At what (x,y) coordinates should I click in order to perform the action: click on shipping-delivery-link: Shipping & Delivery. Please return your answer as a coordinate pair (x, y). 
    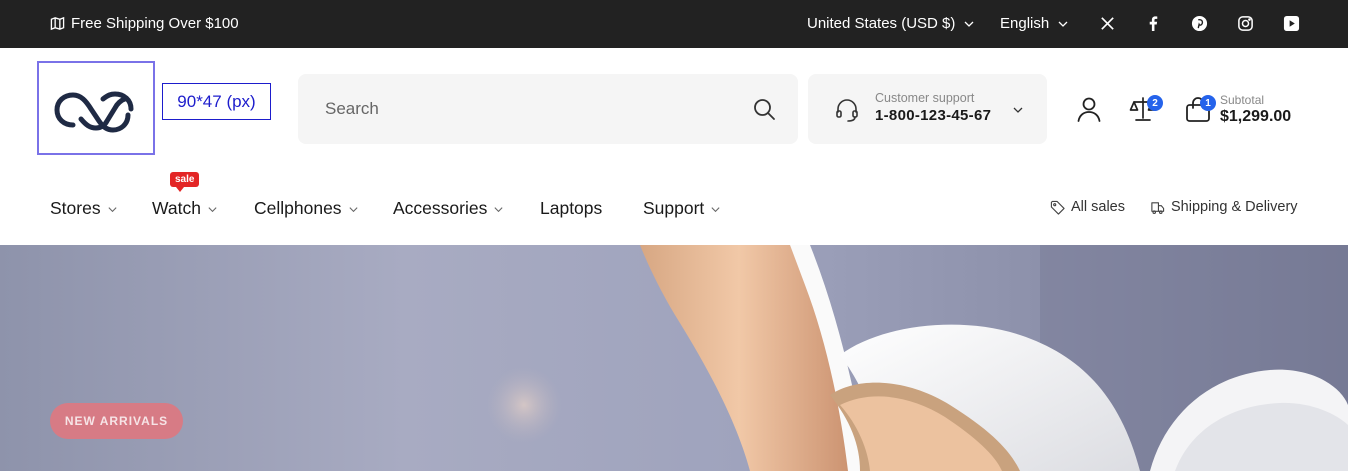
    Looking at the image, I should click on (1224, 207).